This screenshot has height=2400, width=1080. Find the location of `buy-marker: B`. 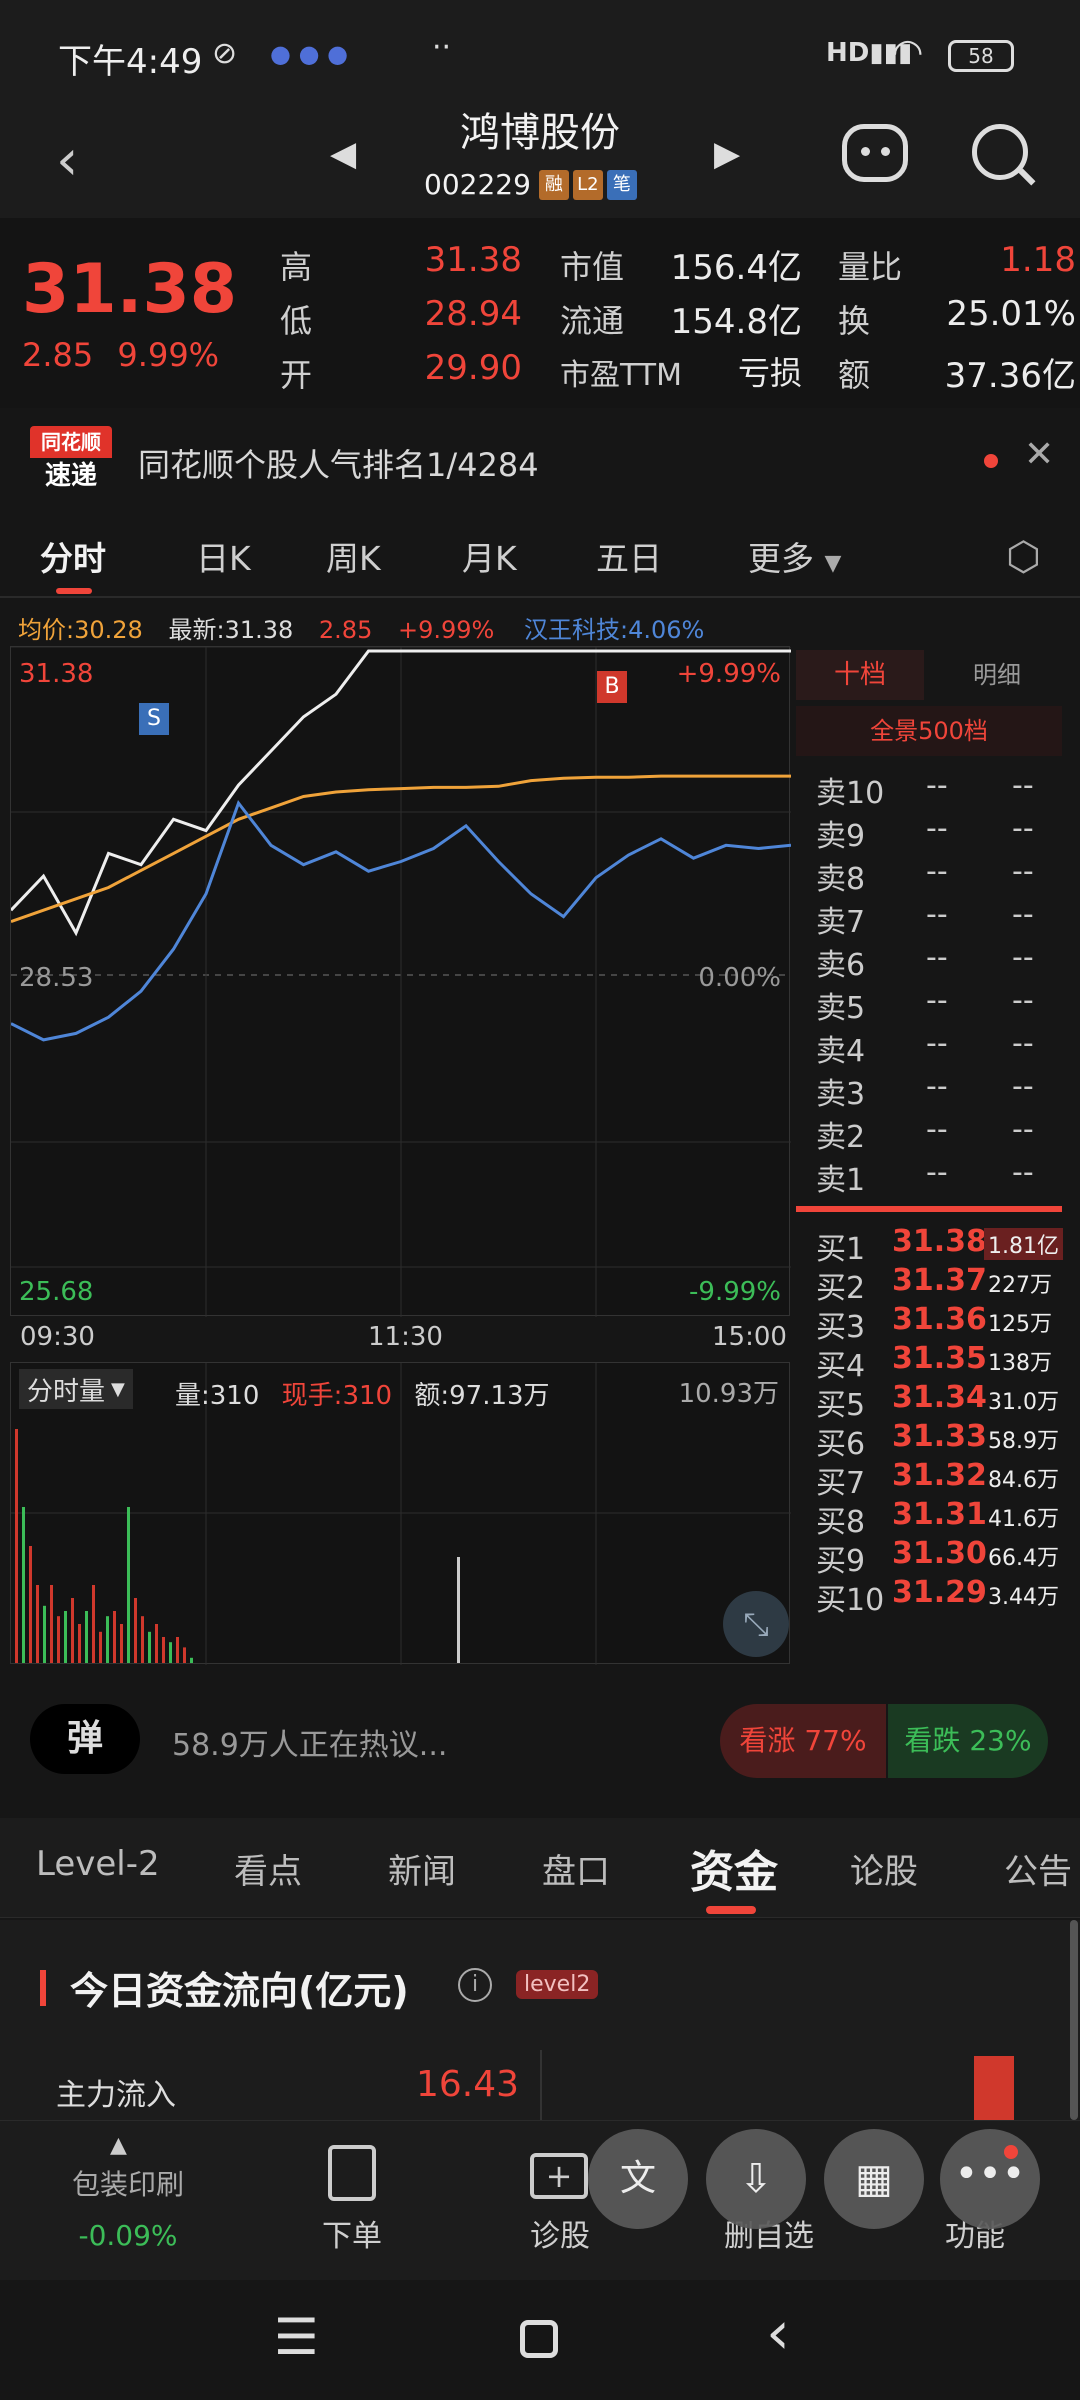

buy-marker: B is located at coordinates (612, 687).